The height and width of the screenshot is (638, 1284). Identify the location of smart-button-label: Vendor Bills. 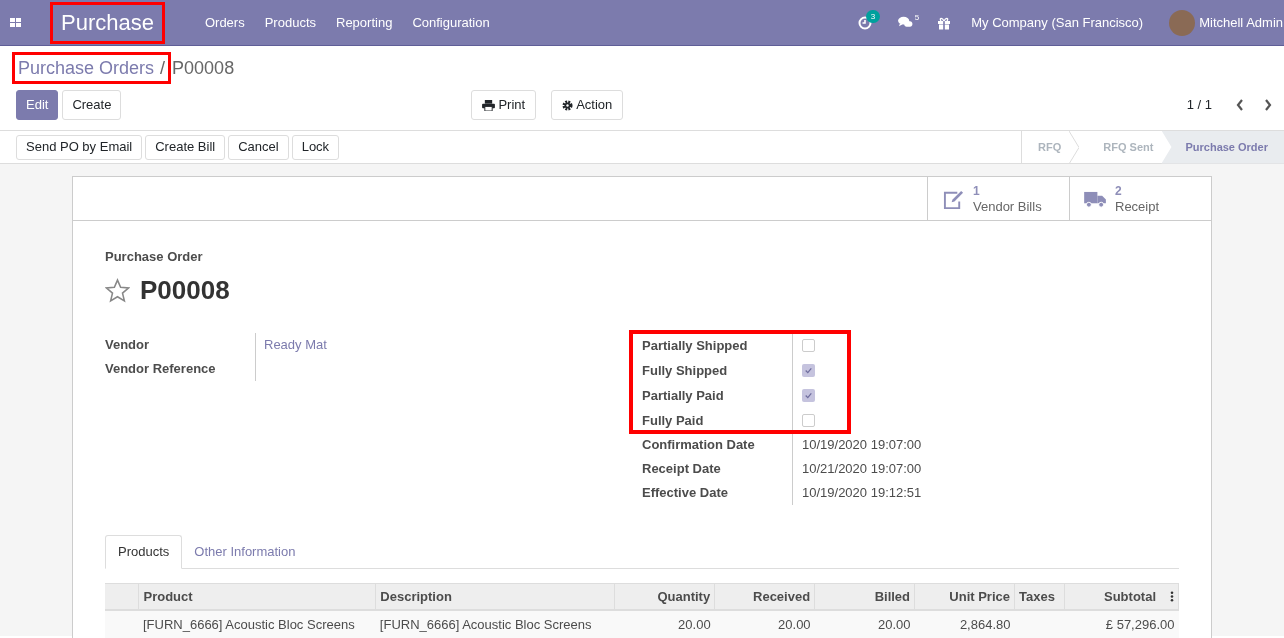
(1007, 206).